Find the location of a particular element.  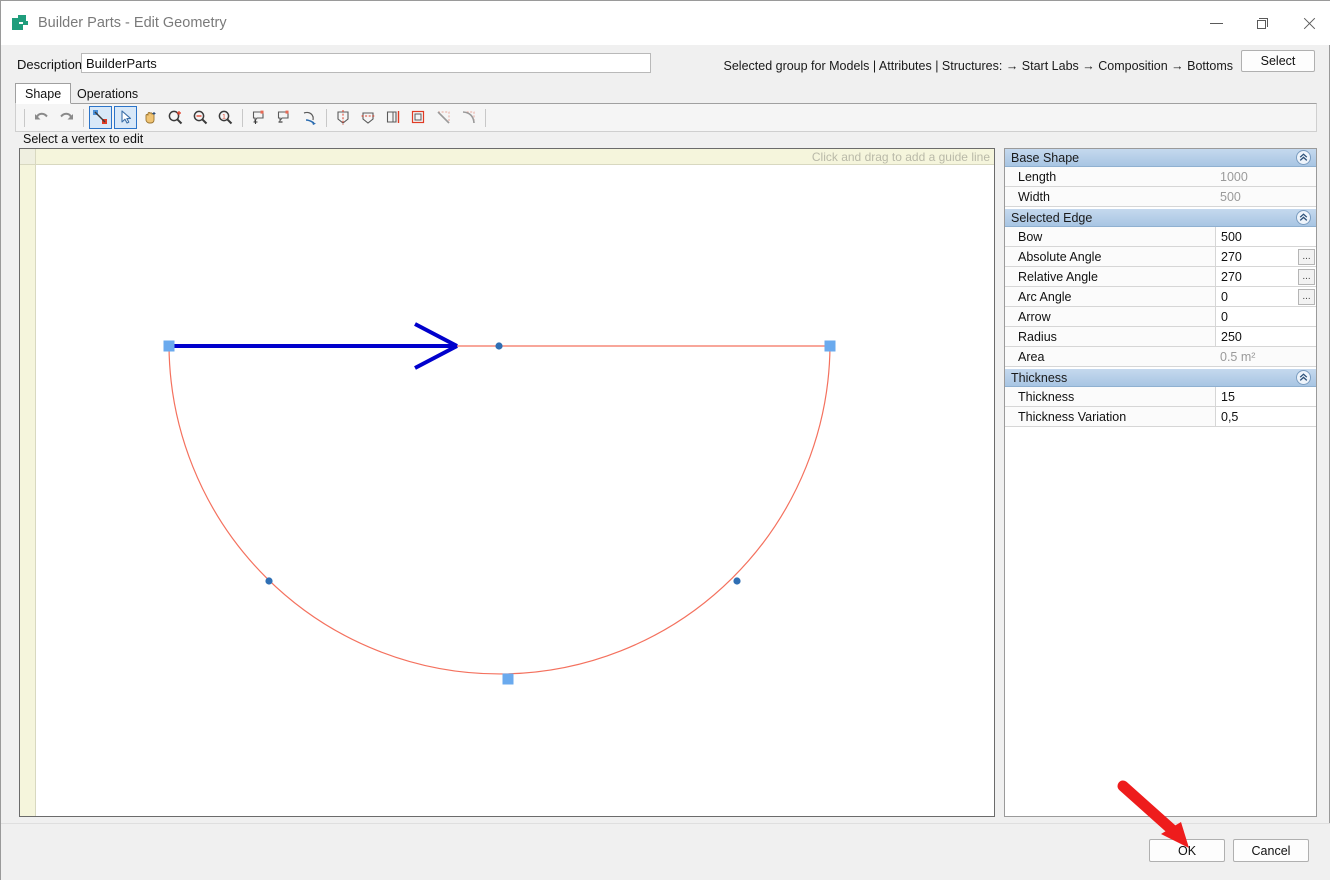

ruler-corner is located at coordinates (28, 157).